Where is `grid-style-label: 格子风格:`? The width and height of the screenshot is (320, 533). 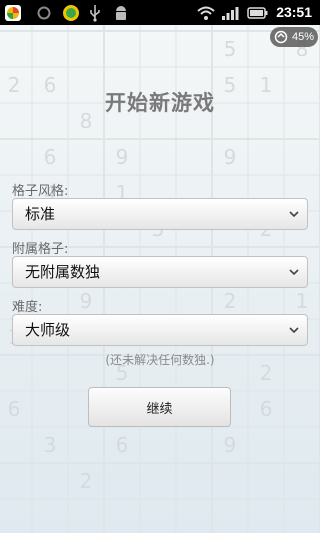 grid-style-label: 格子风格: is located at coordinates (40, 191).